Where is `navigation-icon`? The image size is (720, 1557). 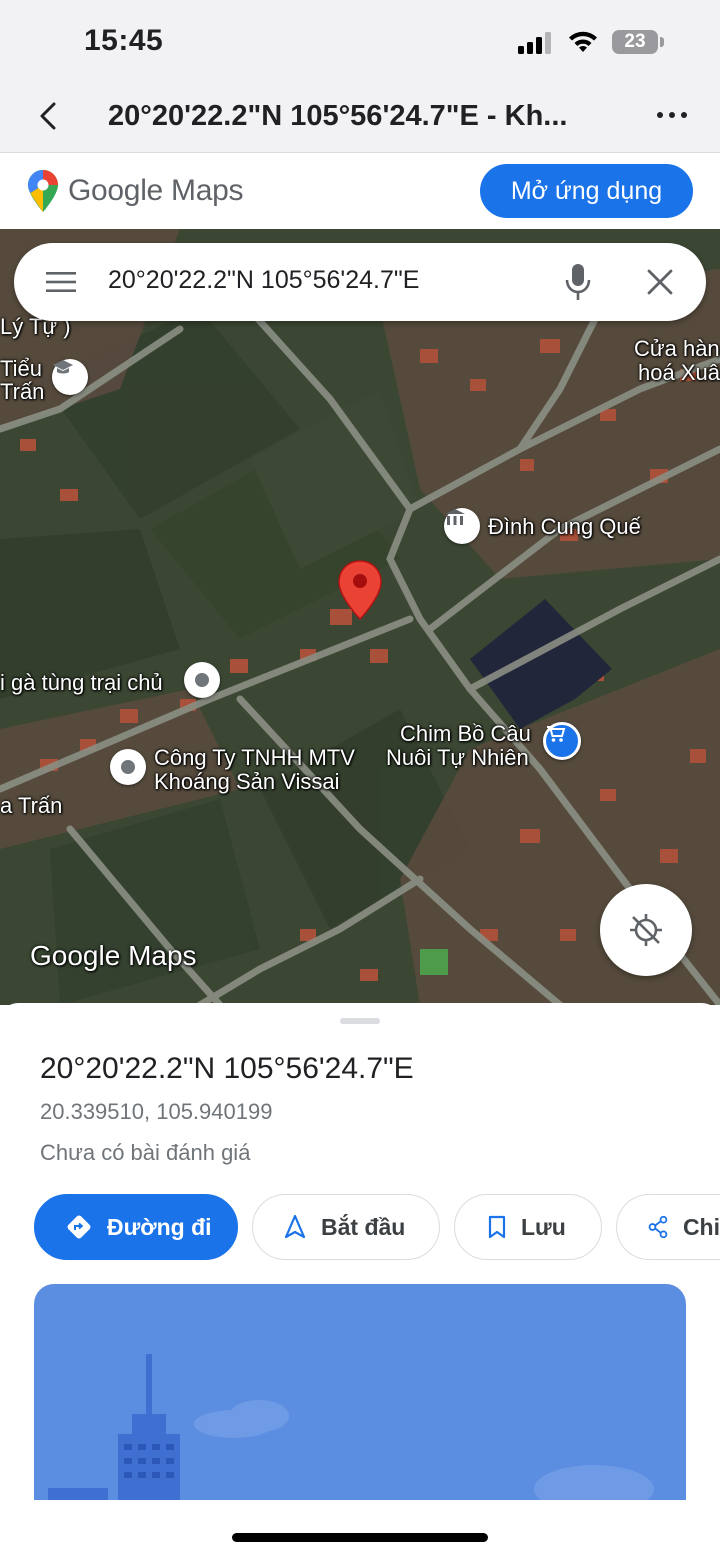 navigation-icon is located at coordinates (295, 1226).